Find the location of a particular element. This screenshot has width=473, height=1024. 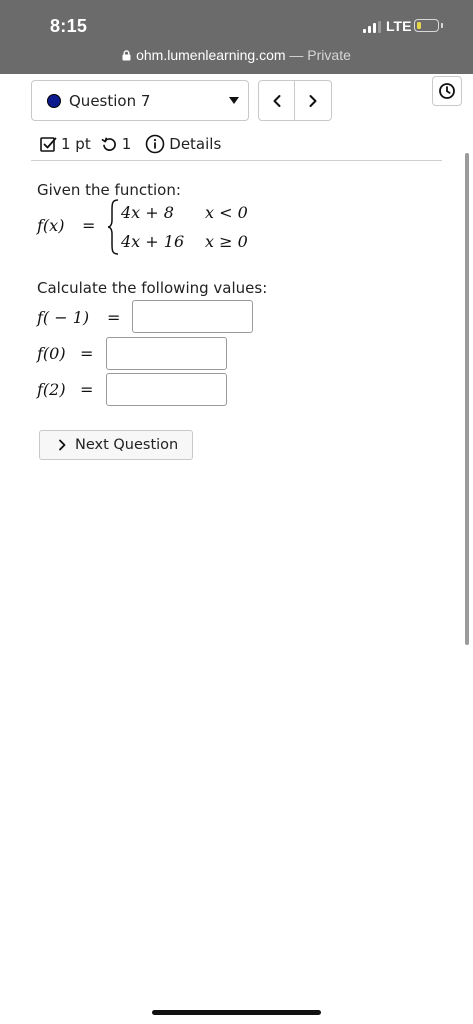

question-select: Question 7 is located at coordinates (140, 100).